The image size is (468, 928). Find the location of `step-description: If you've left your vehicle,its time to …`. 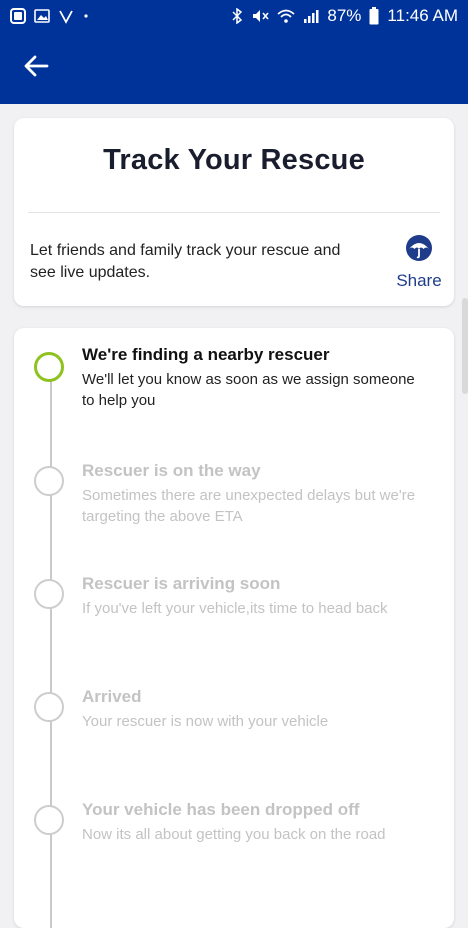

step-description: If you've left your vehicle,its time to … is located at coordinates (235, 608).